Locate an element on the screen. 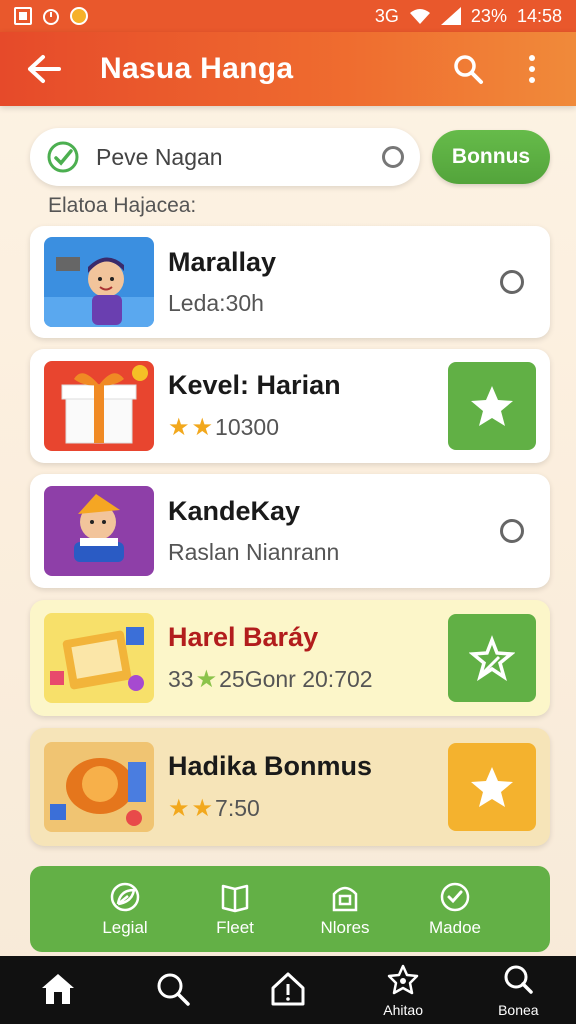  character-thumbnail is located at coordinates (99, 531).